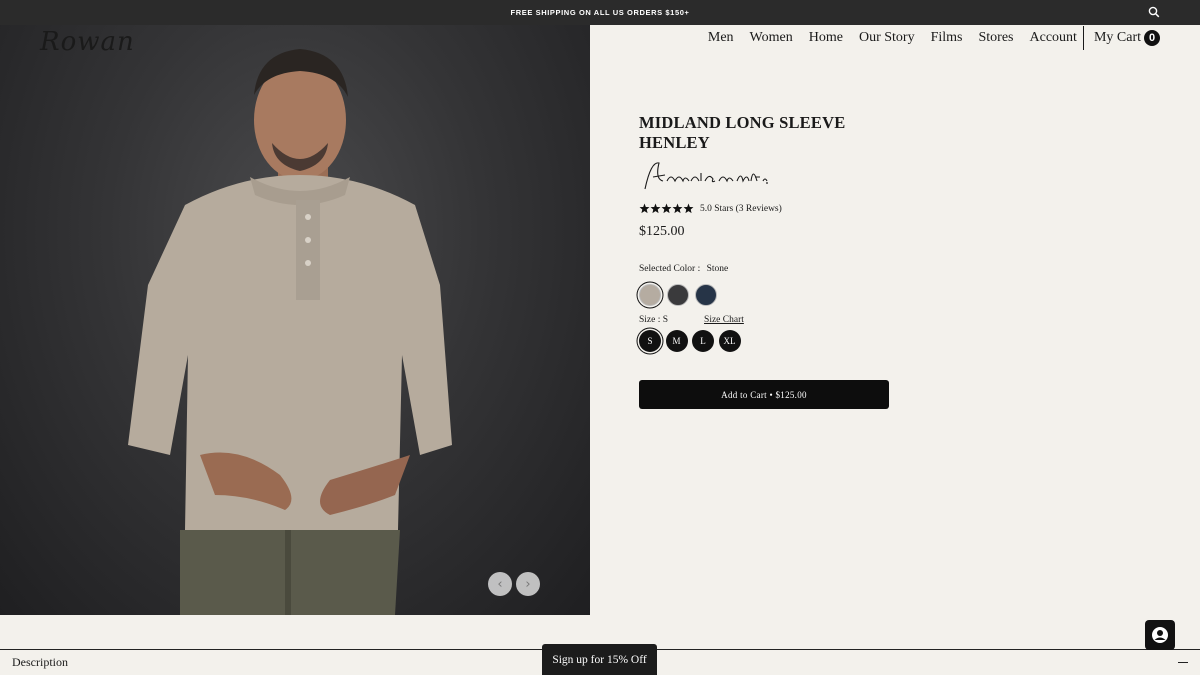 Image resolution: width=1200 pixels, height=675 pixels. I want to click on carousel-next-button: ›, so click(528, 584).